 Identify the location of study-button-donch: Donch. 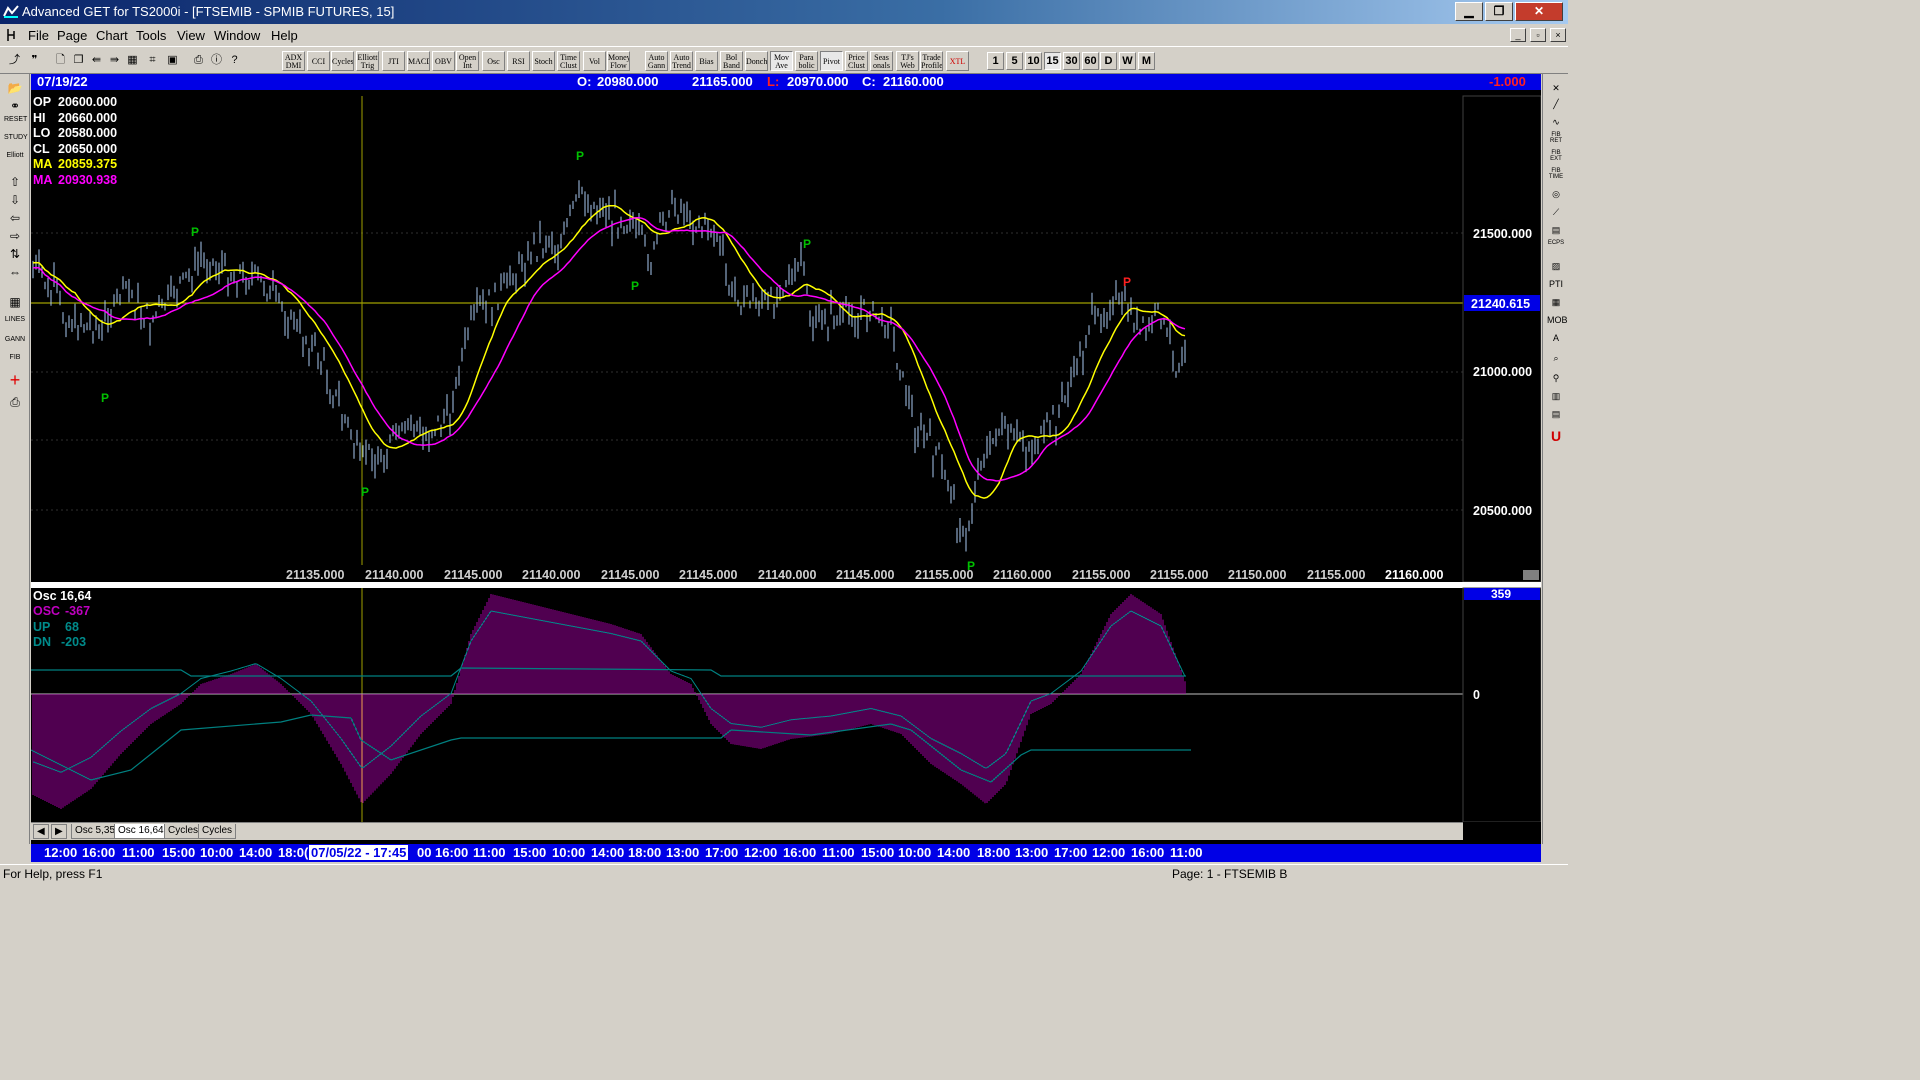
(756, 61).